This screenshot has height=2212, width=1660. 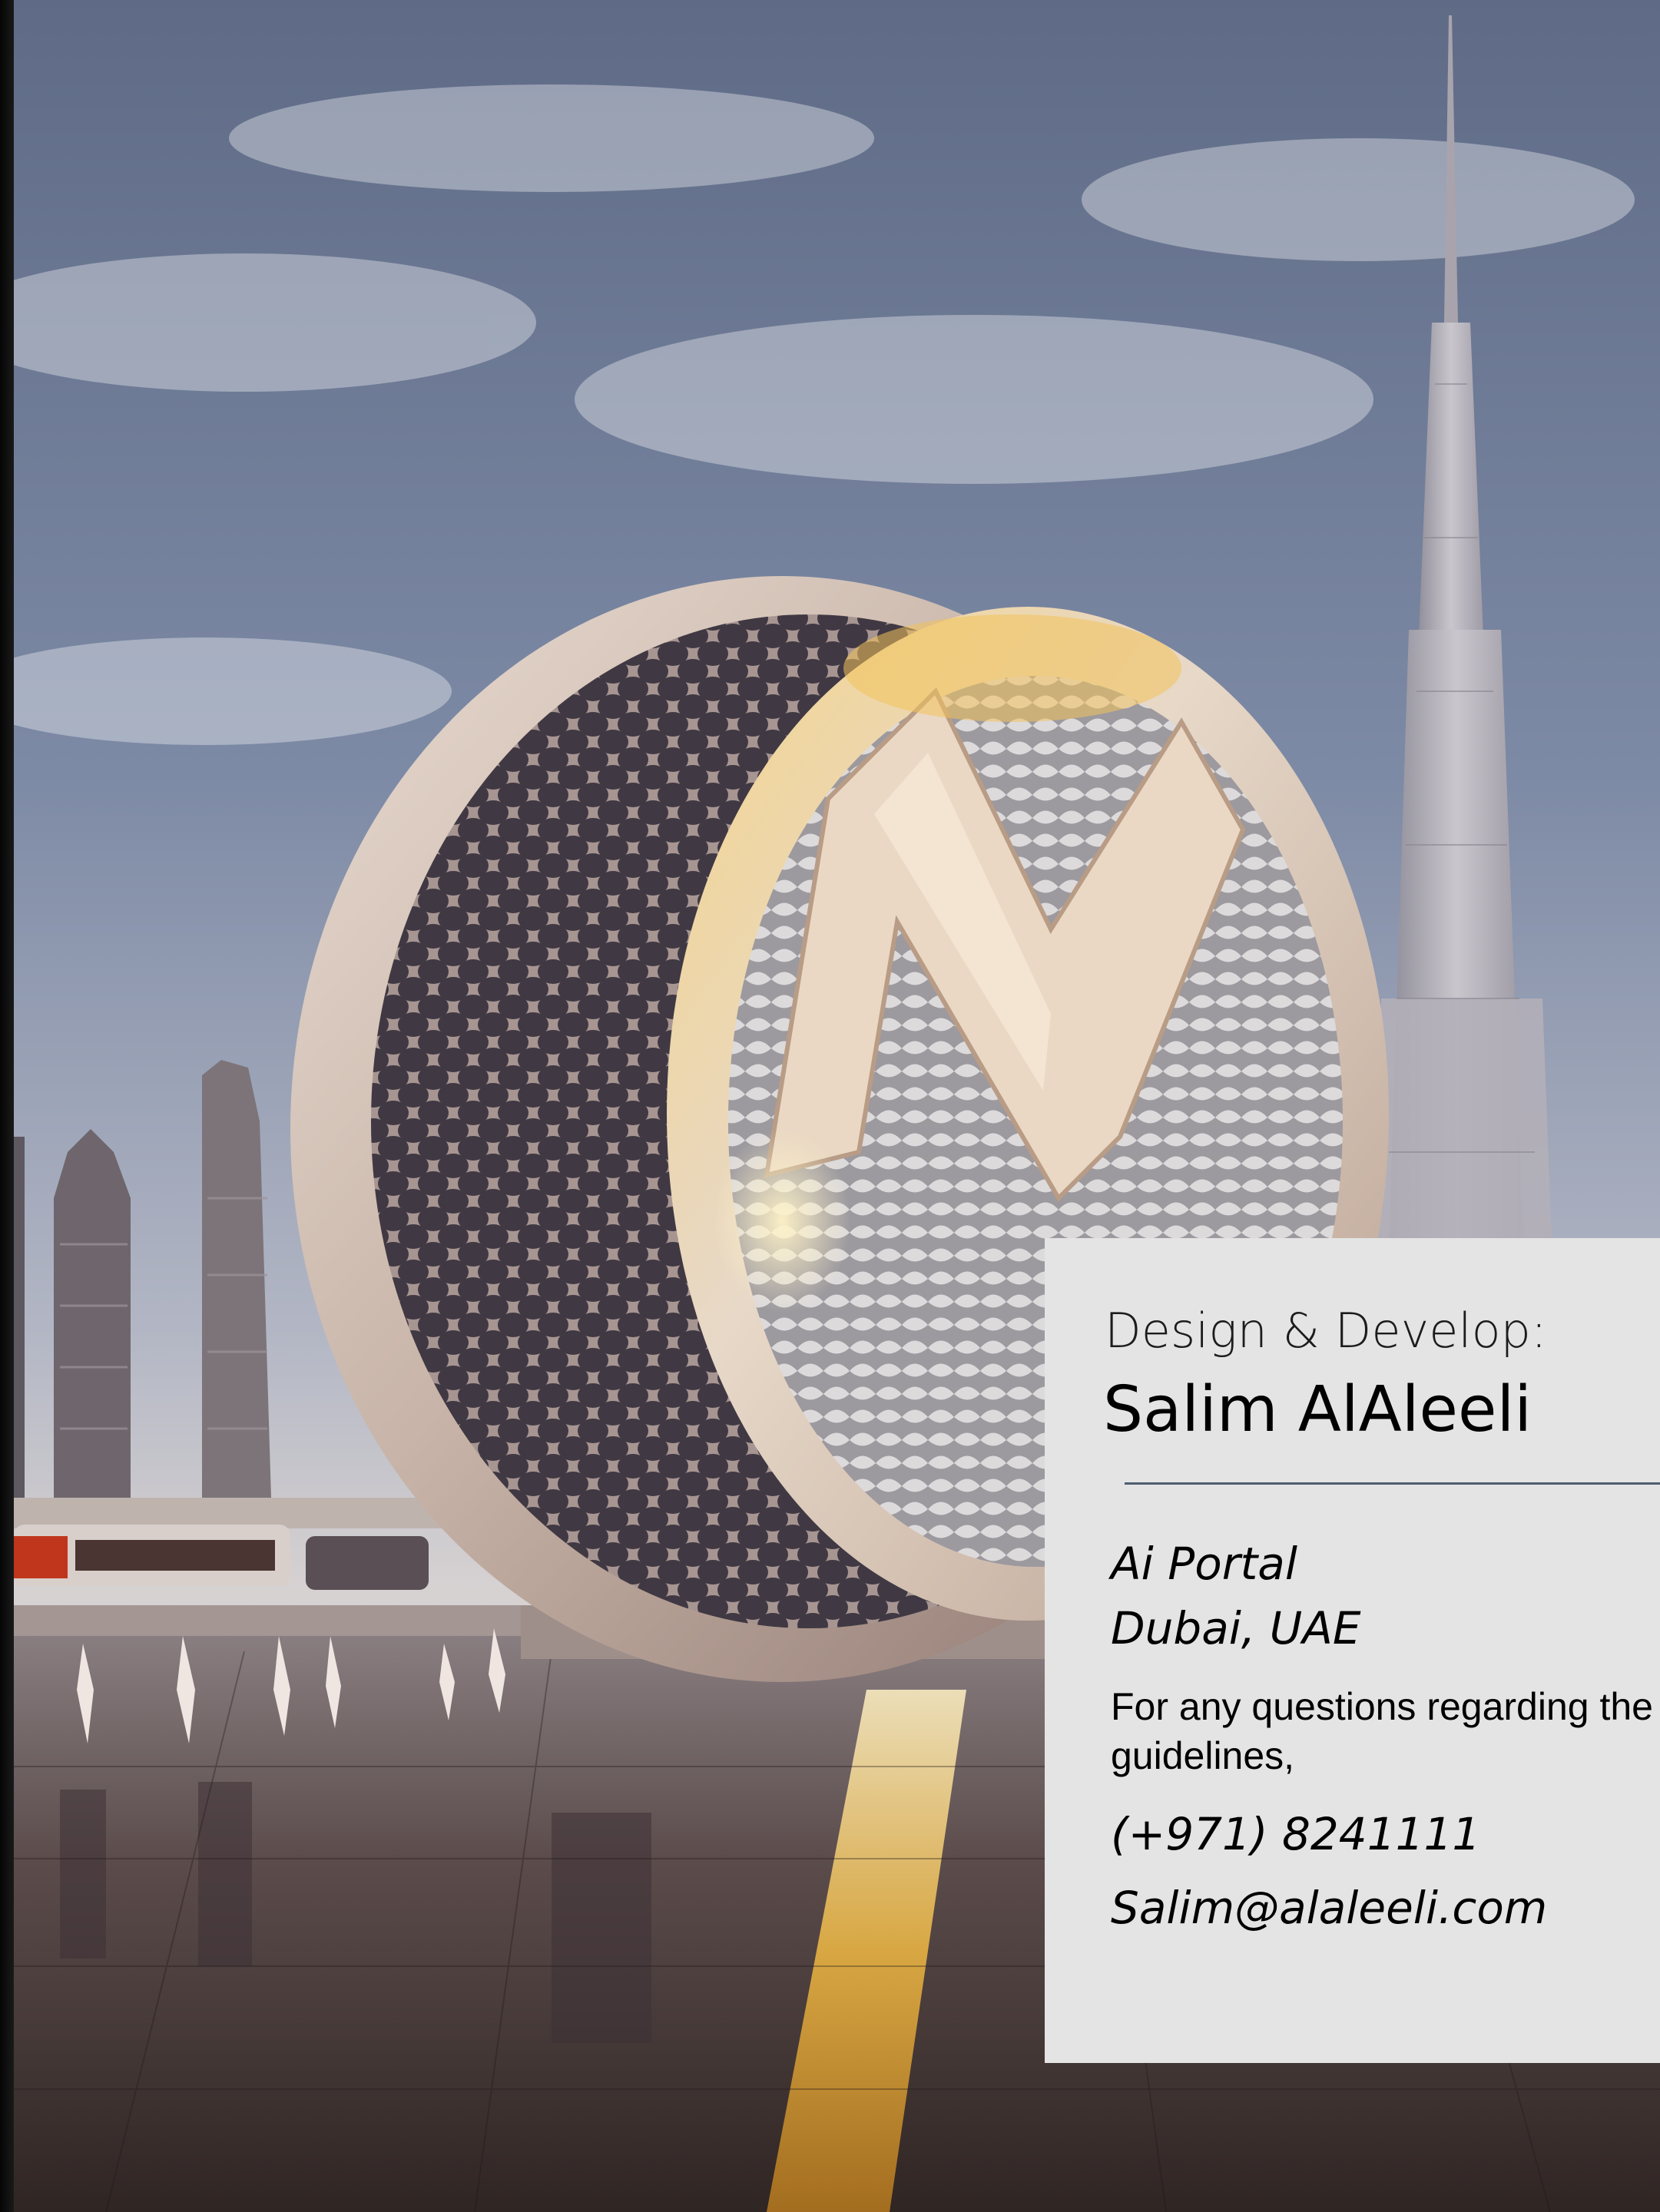 I want to click on phone-number: (+971) 8241111, so click(x=1295, y=1834).